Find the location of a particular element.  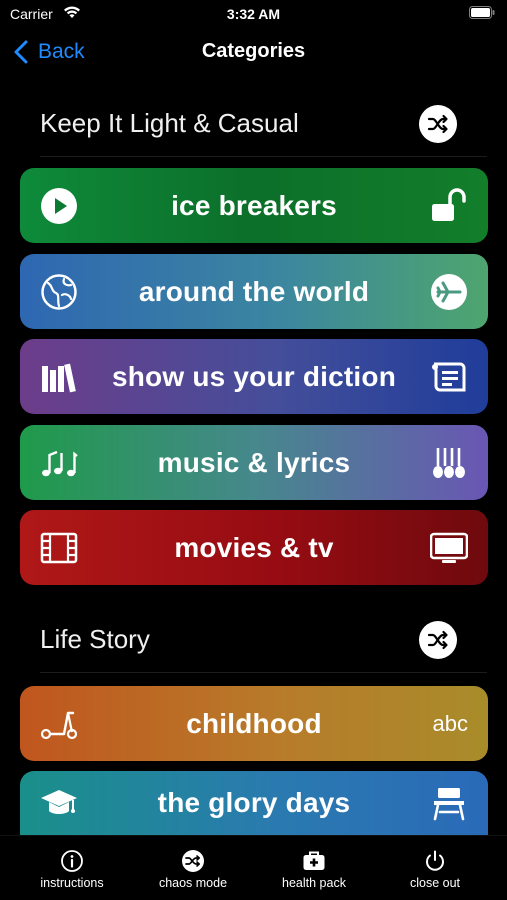

category-label: movies & tv is located at coordinates (254, 547).